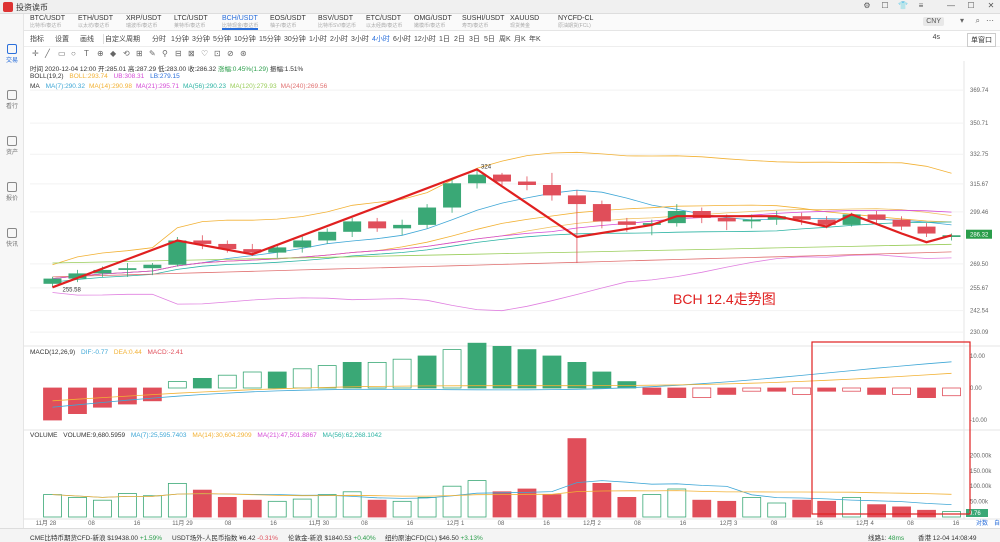  Describe the element at coordinates (535, 39) in the screenshot. I see `toolbar-item: 年K` at that location.